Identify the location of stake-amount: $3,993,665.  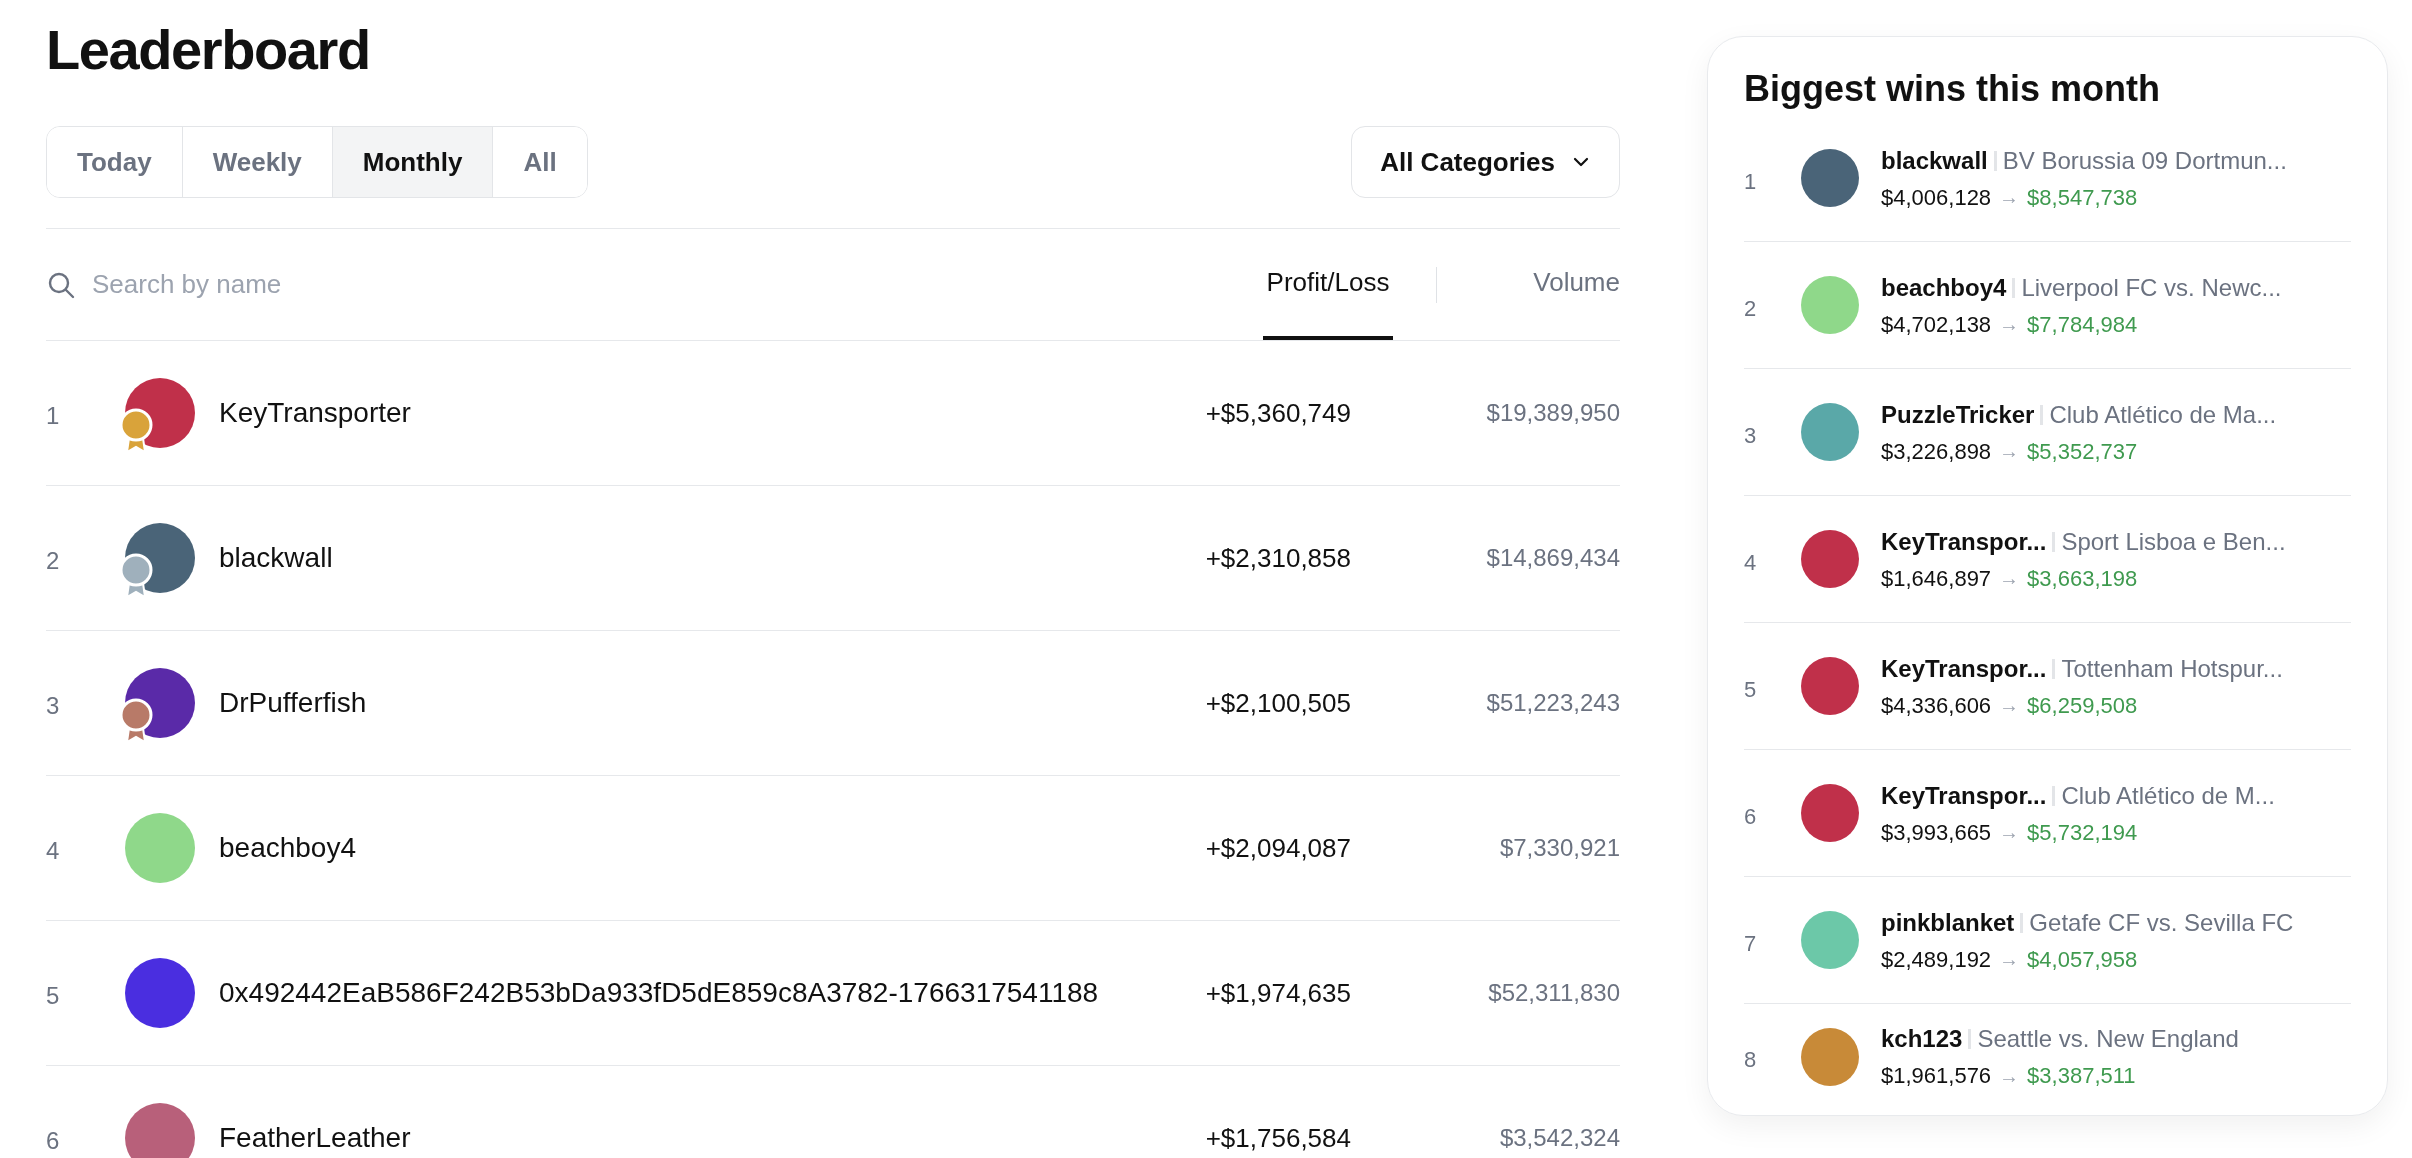
(1936, 832).